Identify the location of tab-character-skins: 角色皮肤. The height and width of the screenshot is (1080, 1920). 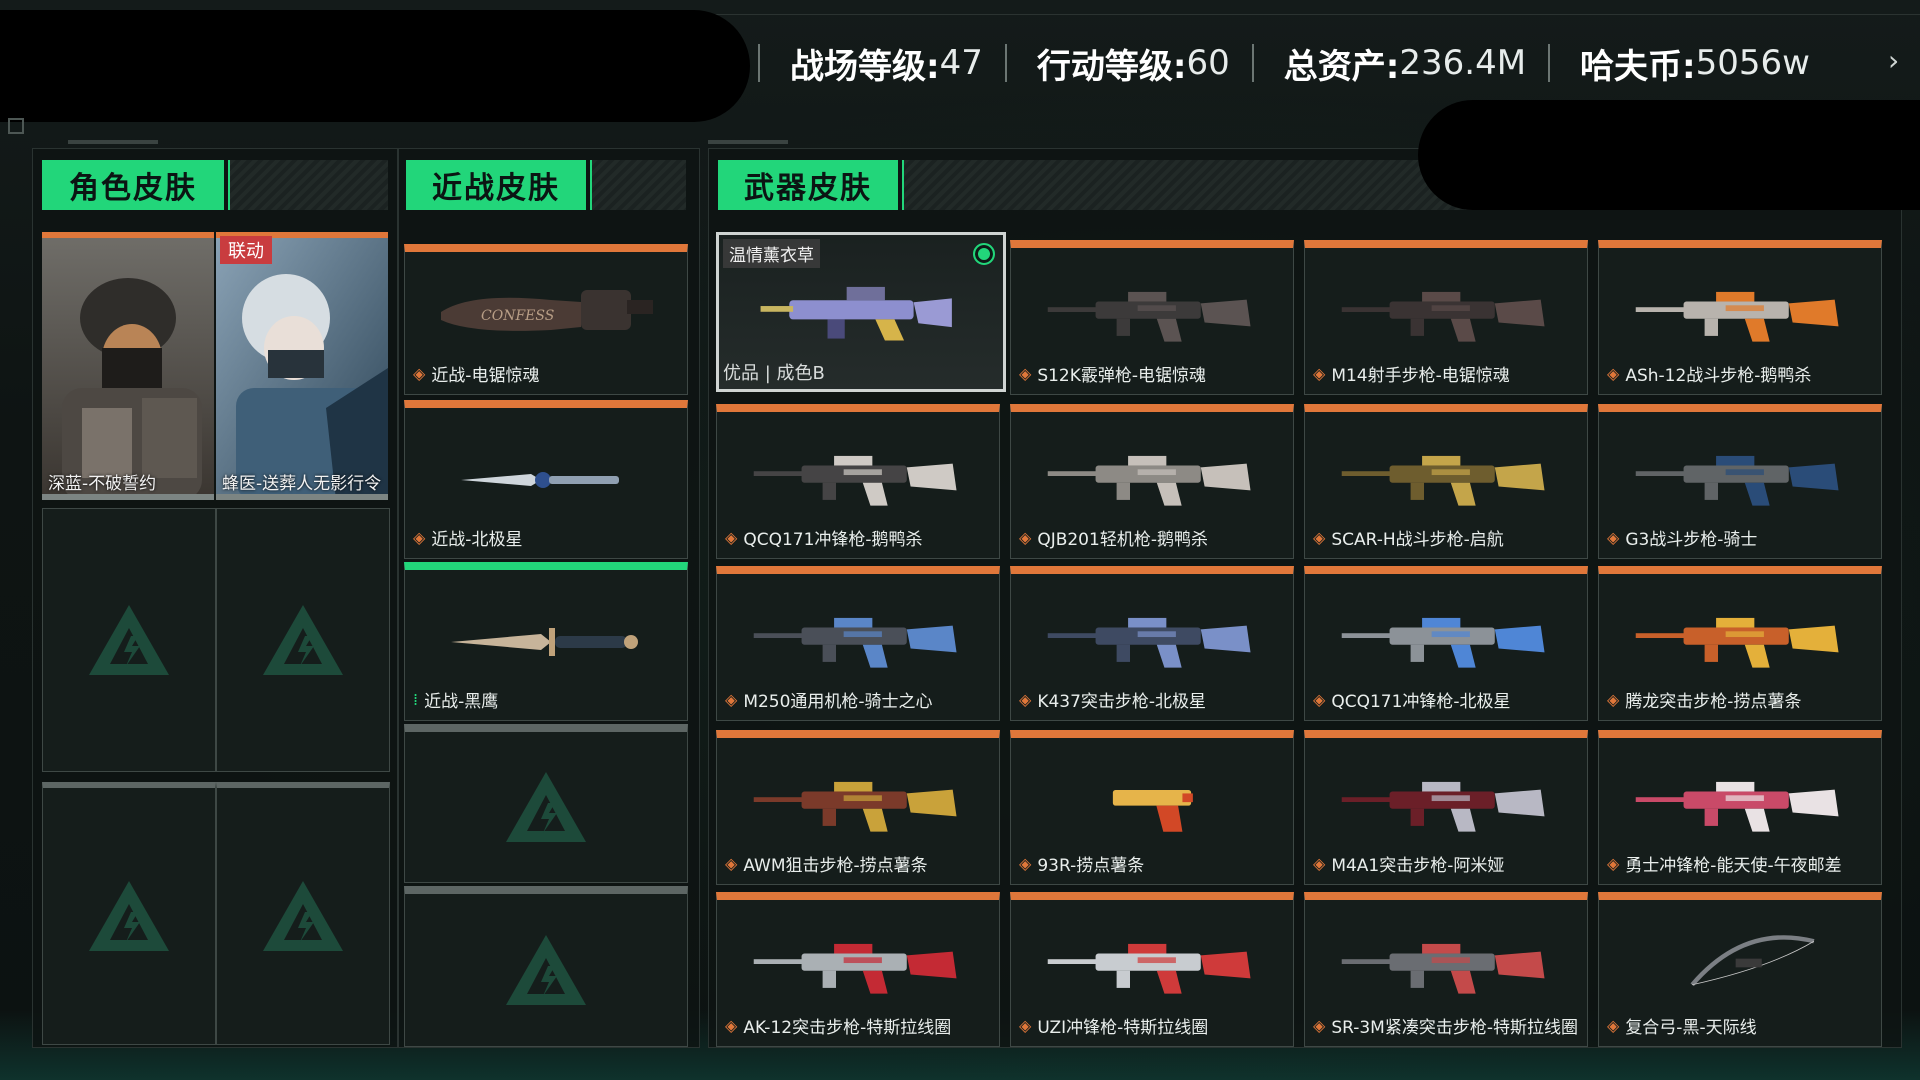
(137, 185).